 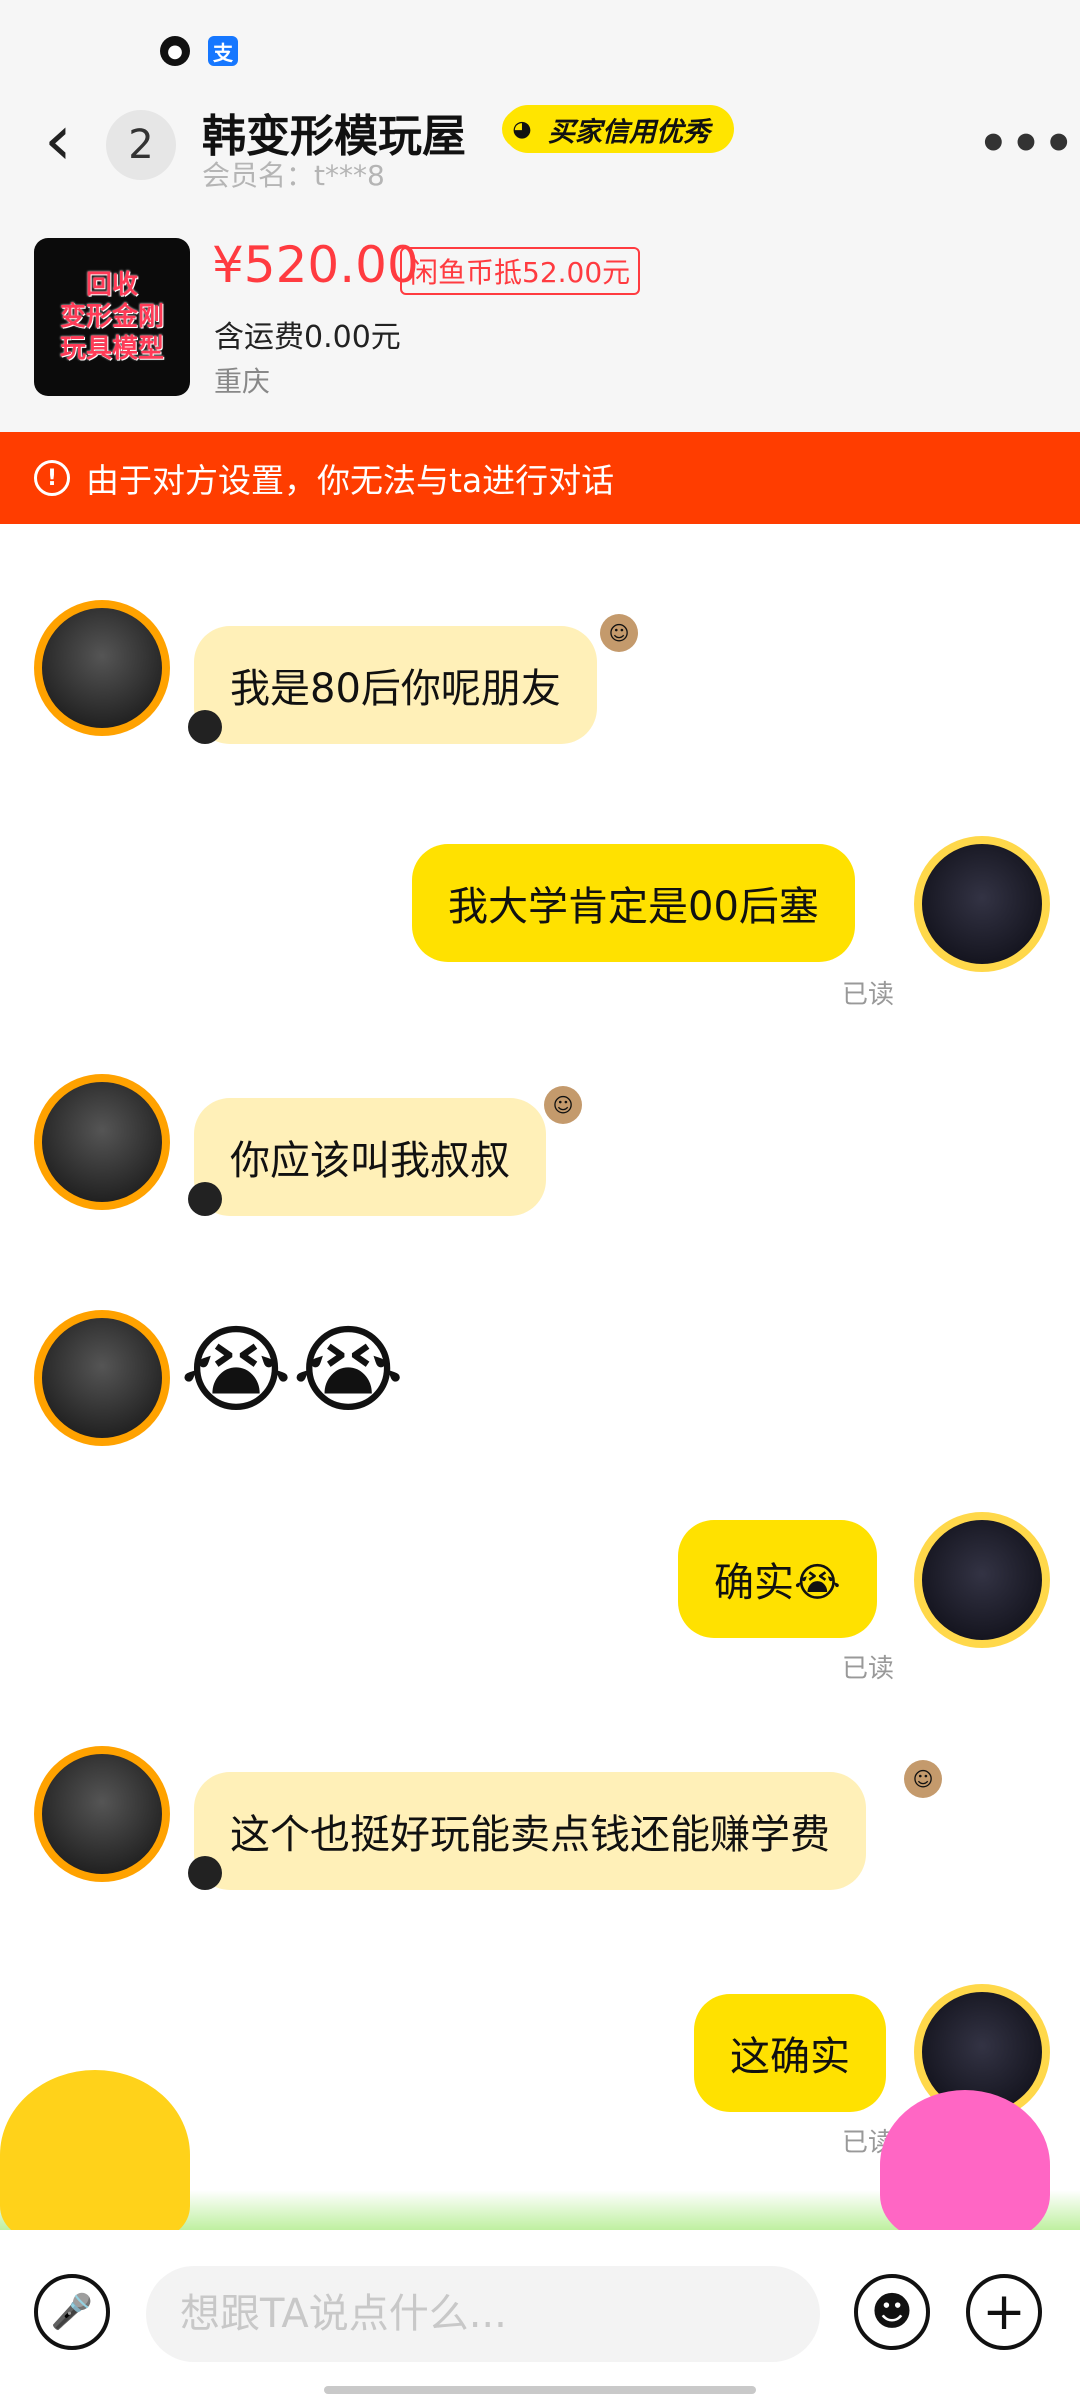 I want to click on yellow-mascot-decoration, so click(x=95, y=2155).